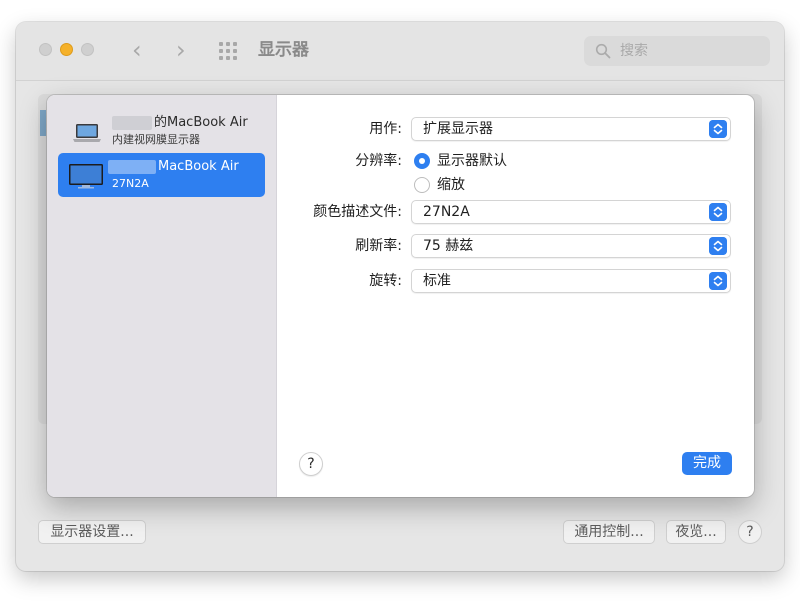 The height and width of the screenshot is (605, 800). I want to click on resolution-default-radio, so click(422, 161).